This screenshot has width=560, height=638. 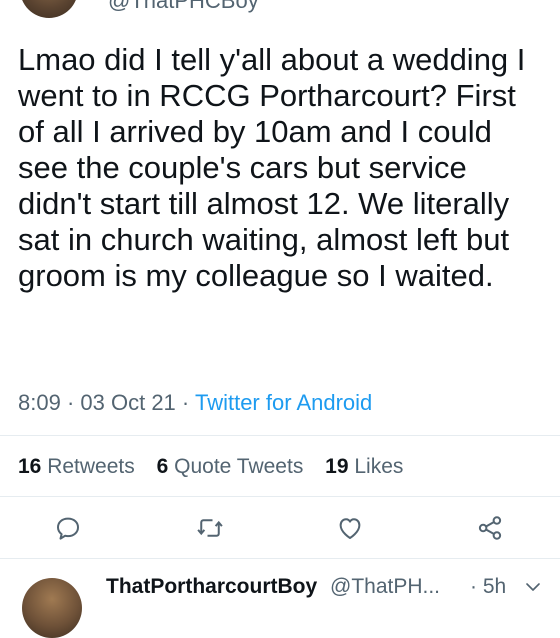 What do you see at coordinates (49, 9) in the screenshot?
I see `avatar` at bounding box center [49, 9].